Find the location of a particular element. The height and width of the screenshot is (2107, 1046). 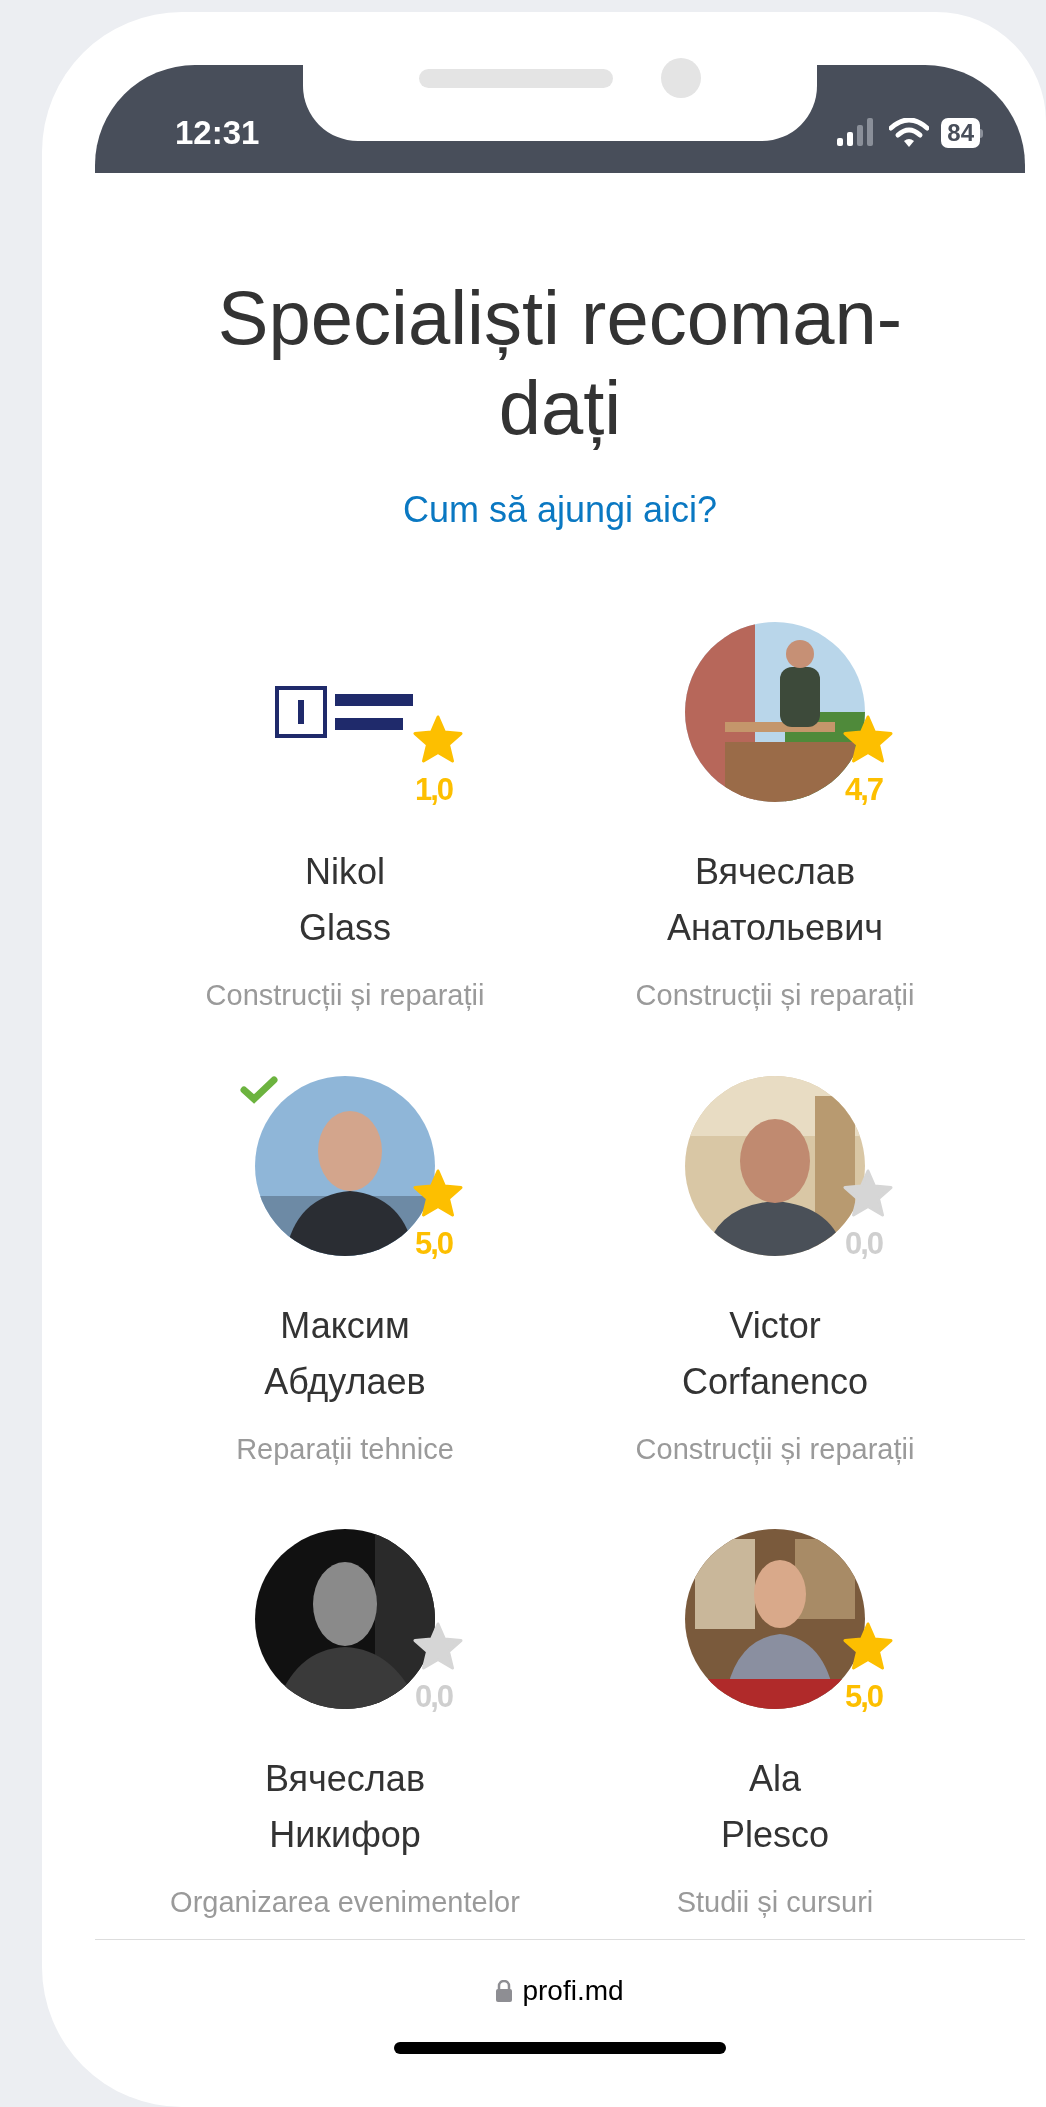

specialist-name: Corfanenco is located at coordinates (775, 1381).